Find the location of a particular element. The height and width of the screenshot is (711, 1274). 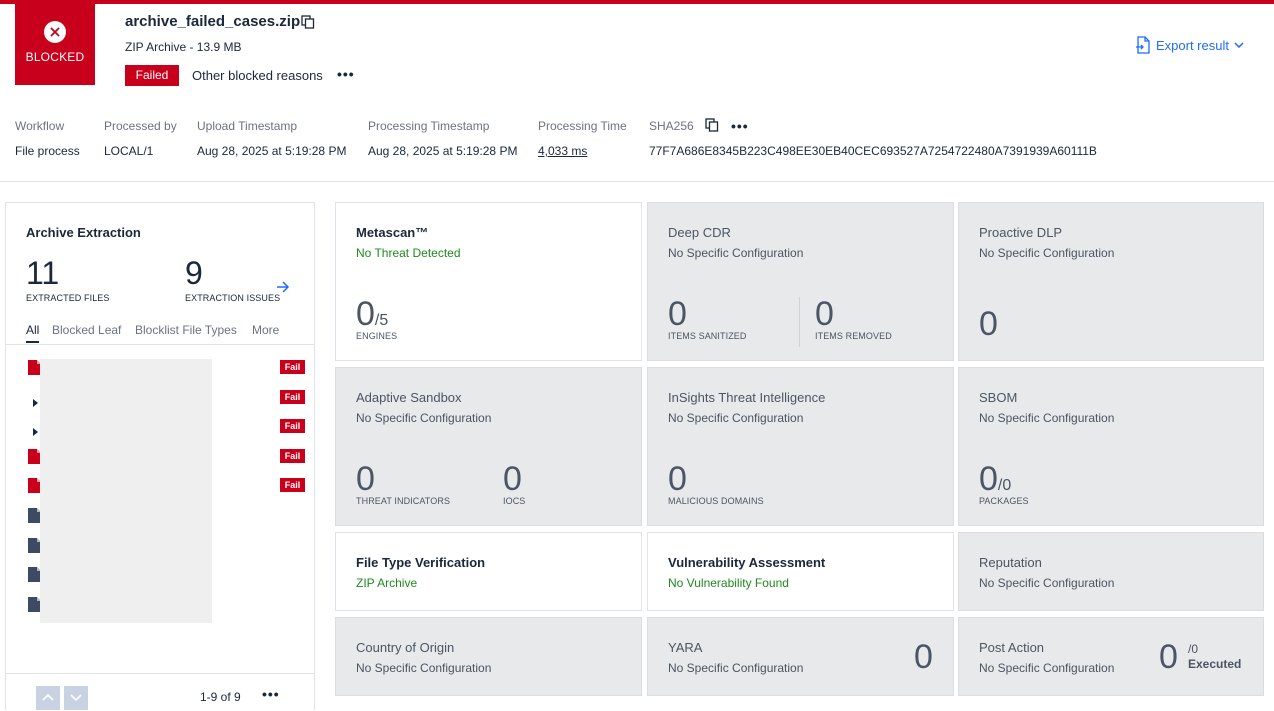

vuln-title: Vulnerability Assessment is located at coordinates (747, 562).